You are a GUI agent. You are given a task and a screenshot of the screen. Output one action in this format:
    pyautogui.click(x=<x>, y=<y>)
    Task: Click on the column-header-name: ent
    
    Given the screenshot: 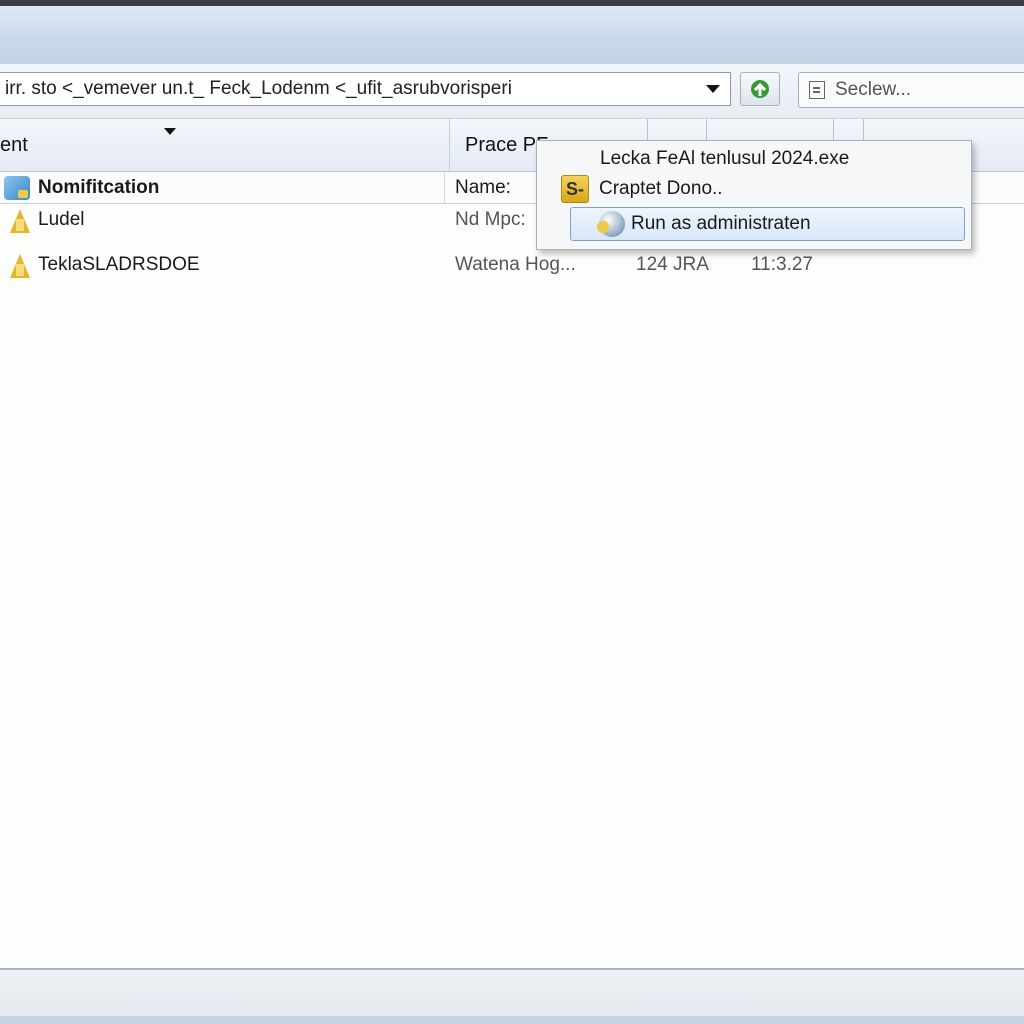 What is the action you would take?
    pyautogui.click(x=225, y=145)
    